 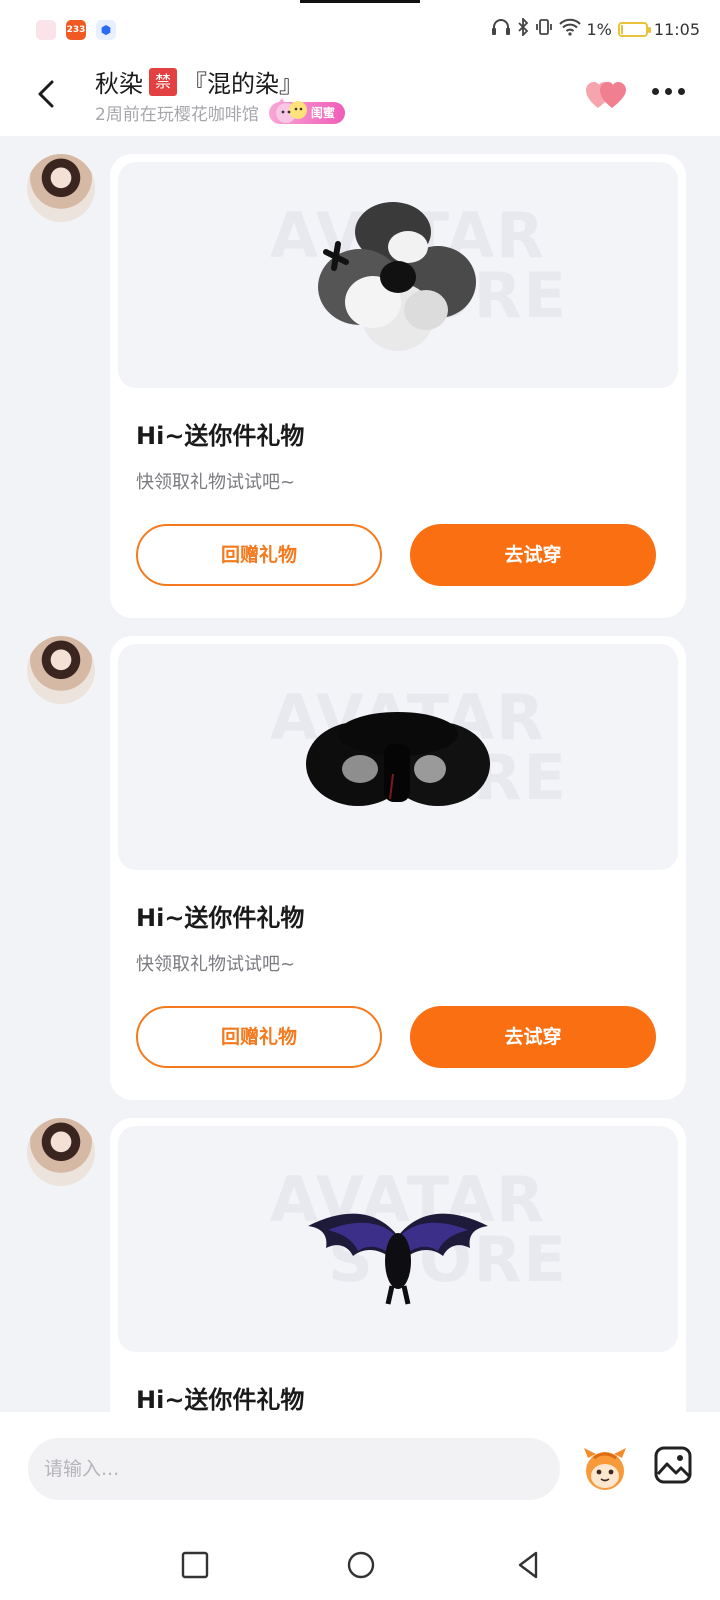 I want to click on bluetooth-icon, so click(x=523, y=28).